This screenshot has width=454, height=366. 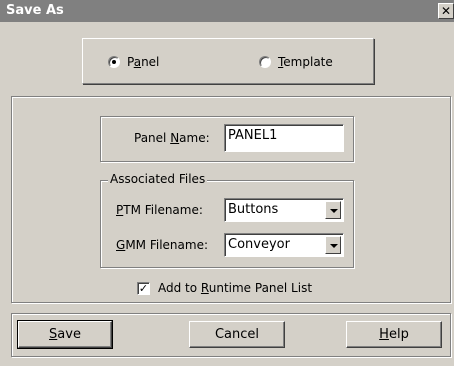 I want to click on radio-template-label: Template, so click(x=305, y=62).